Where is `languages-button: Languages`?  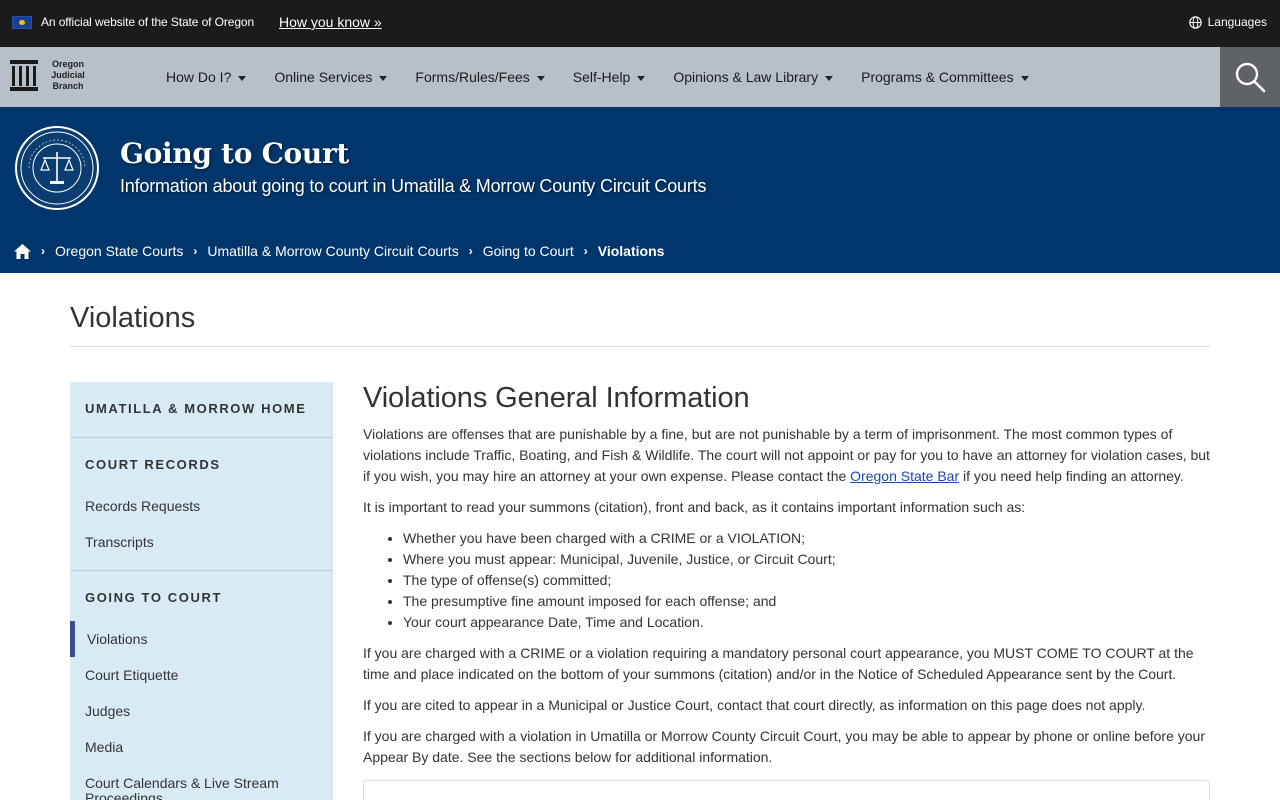
languages-button: Languages is located at coordinates (1227, 22).